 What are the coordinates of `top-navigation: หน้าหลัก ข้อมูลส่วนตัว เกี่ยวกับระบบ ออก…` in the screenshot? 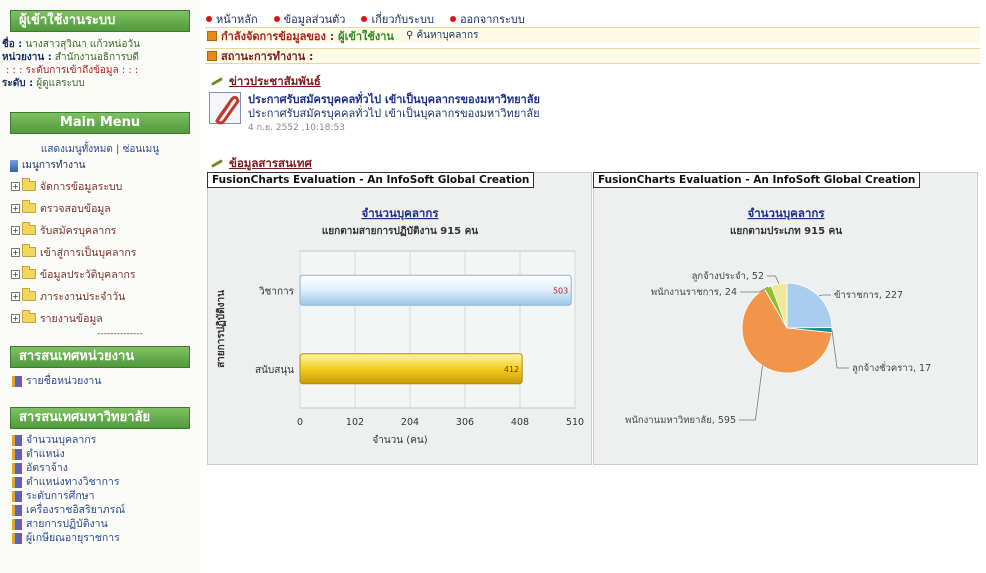 It's located at (365, 19).